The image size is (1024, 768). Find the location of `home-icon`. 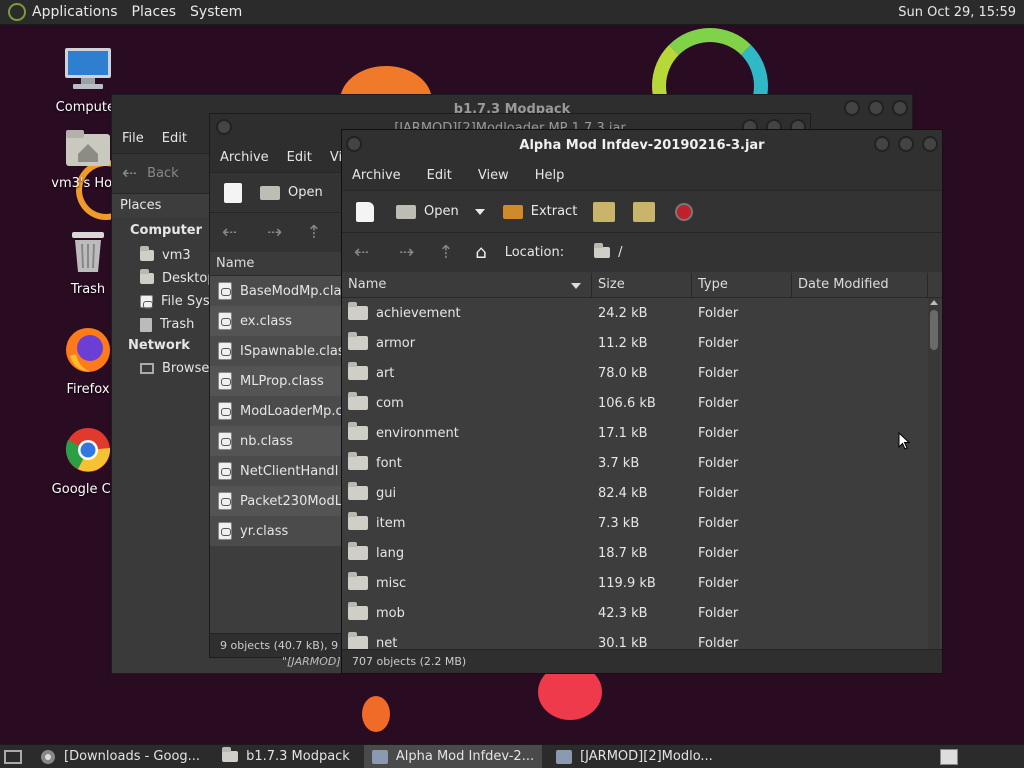

home-icon is located at coordinates (147, 253).